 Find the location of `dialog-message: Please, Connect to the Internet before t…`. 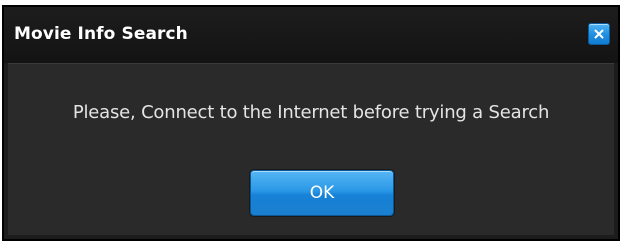

dialog-message: Please, Connect to the Internet before t… is located at coordinates (311, 112).